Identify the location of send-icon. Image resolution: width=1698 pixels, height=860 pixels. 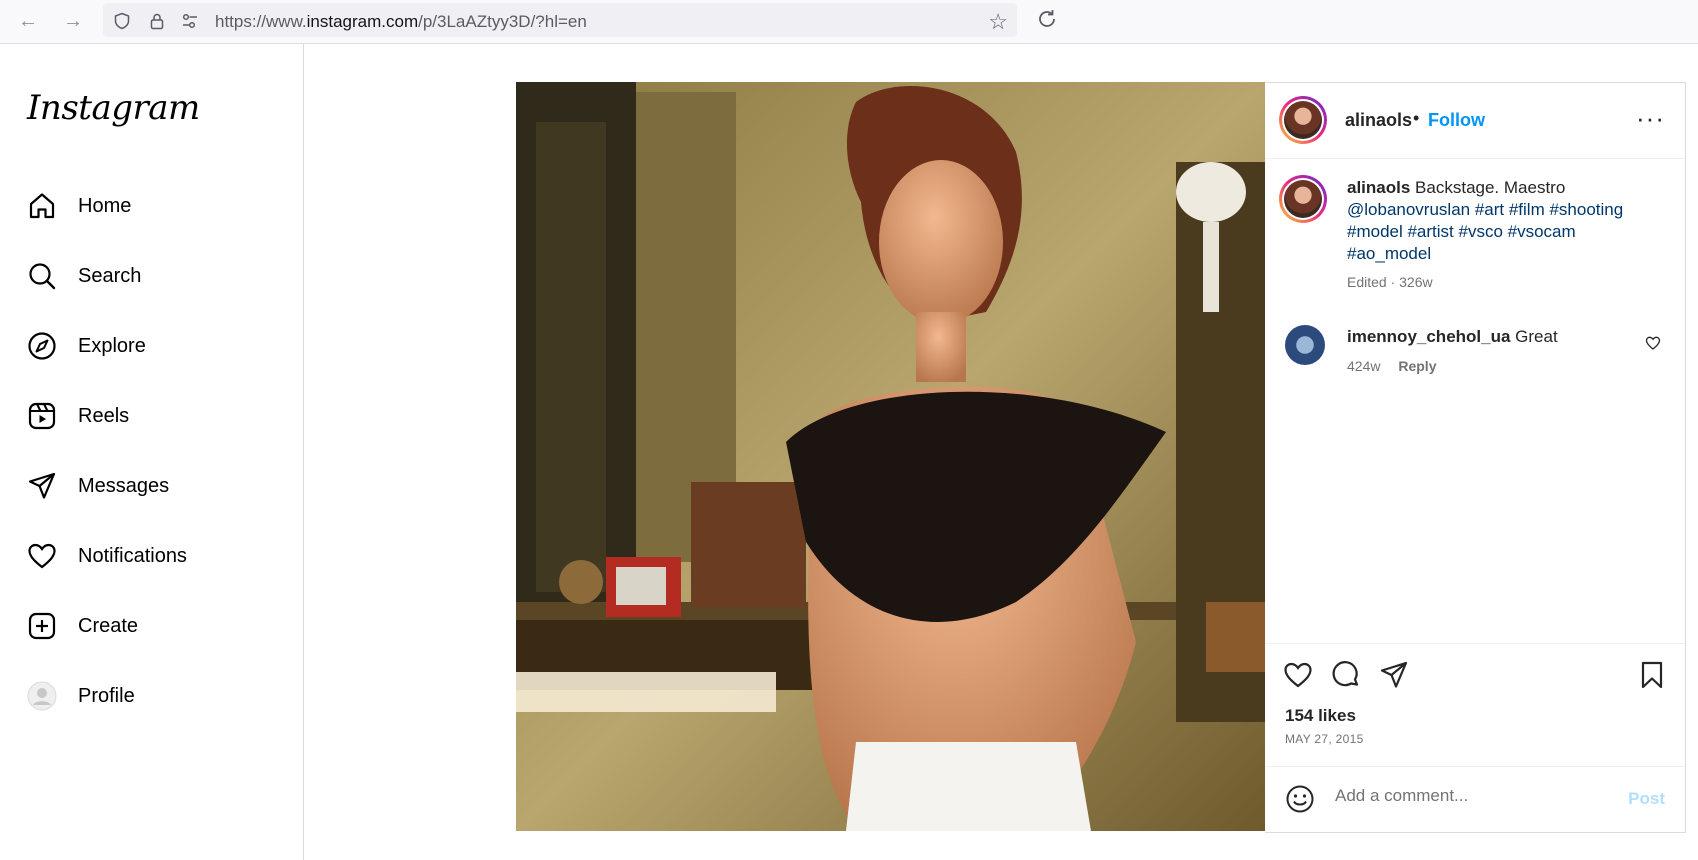
(42, 485).